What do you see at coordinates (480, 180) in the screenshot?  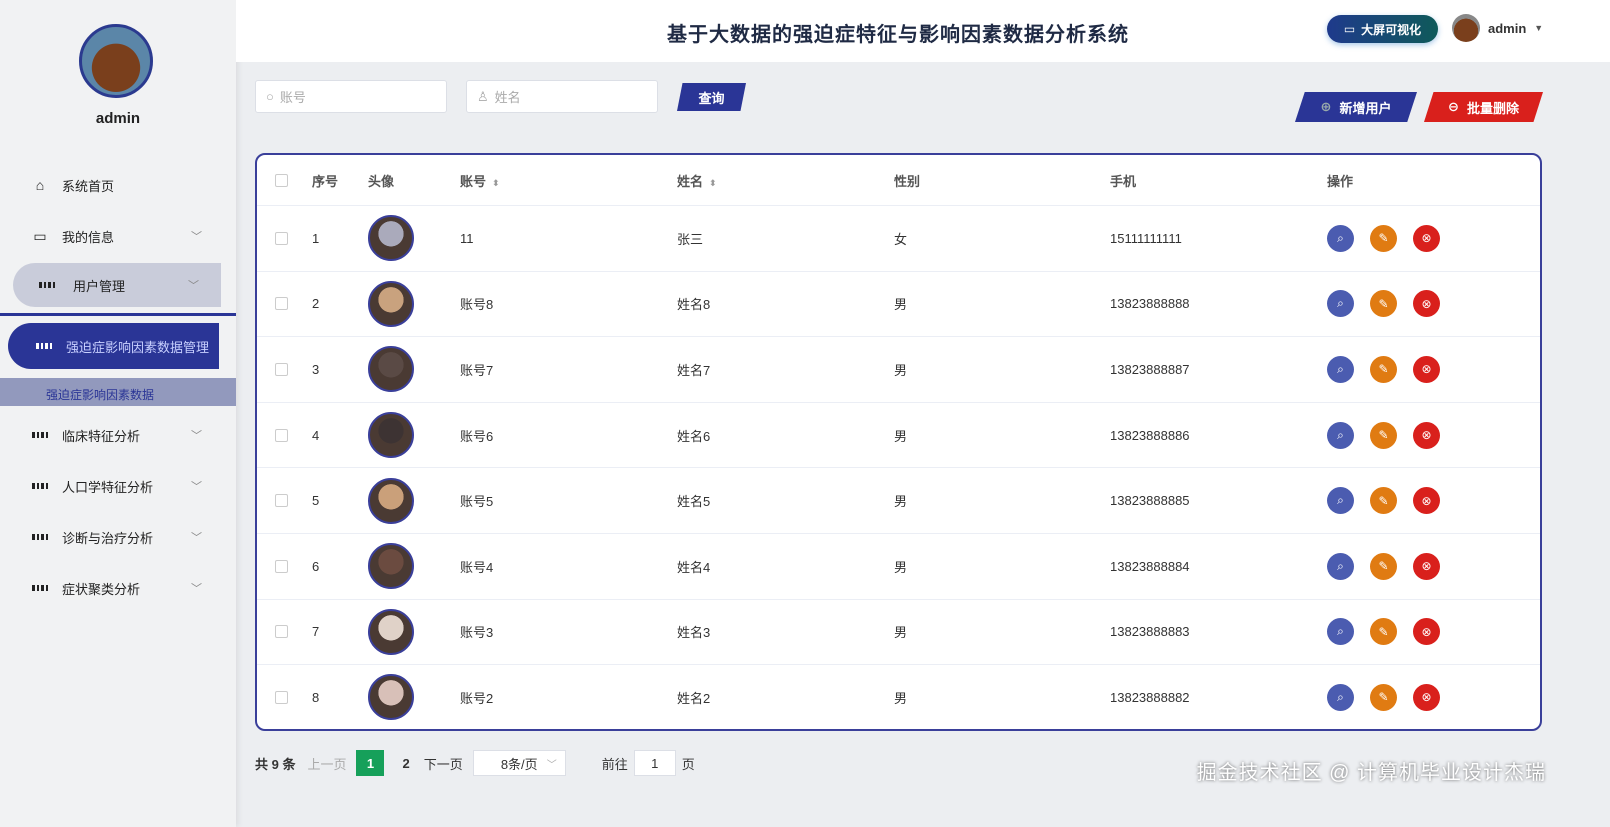 I see `col-account: 账号 ⬍` at bounding box center [480, 180].